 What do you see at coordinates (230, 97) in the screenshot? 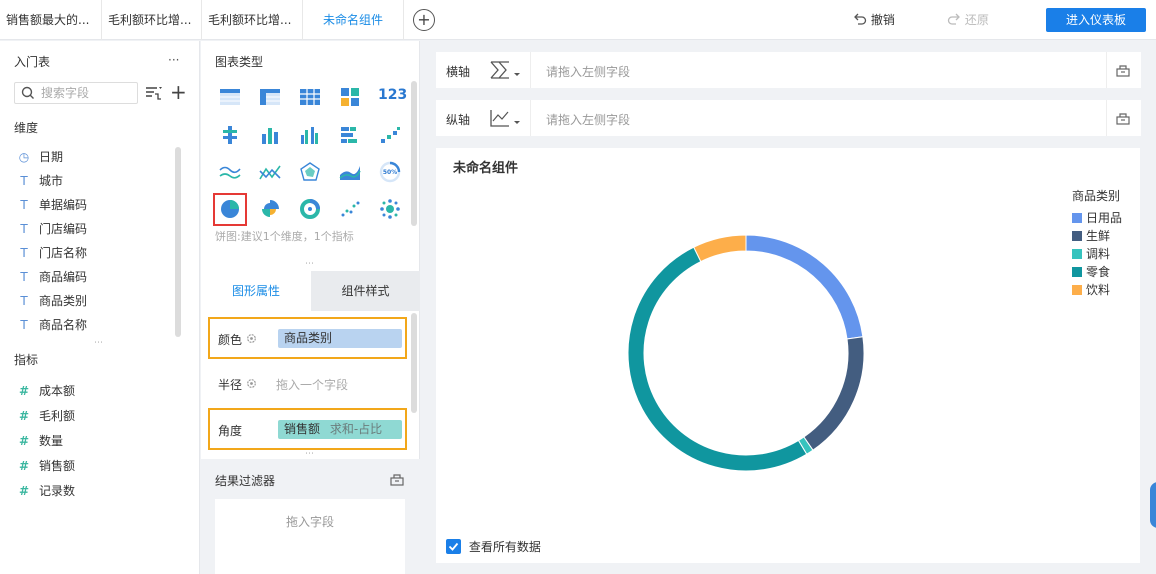
I see `table-chart-icon` at bounding box center [230, 97].